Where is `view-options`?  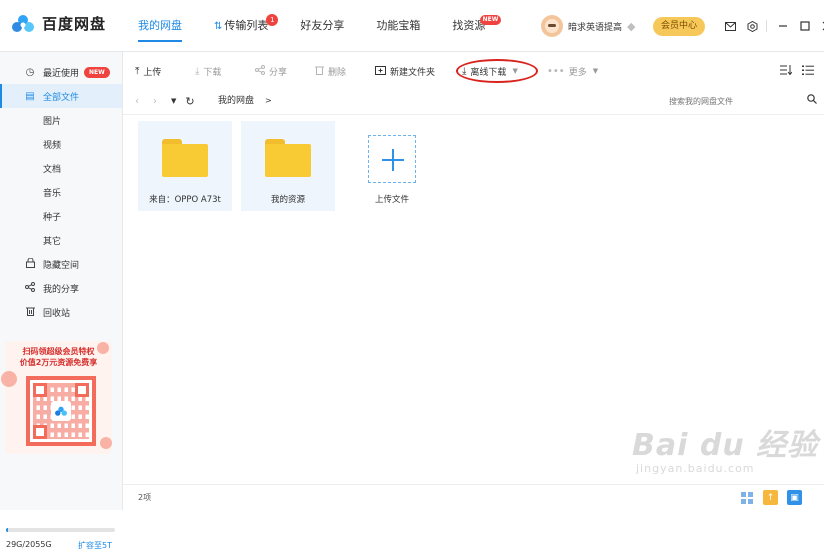 view-options is located at coordinates (792, 71).